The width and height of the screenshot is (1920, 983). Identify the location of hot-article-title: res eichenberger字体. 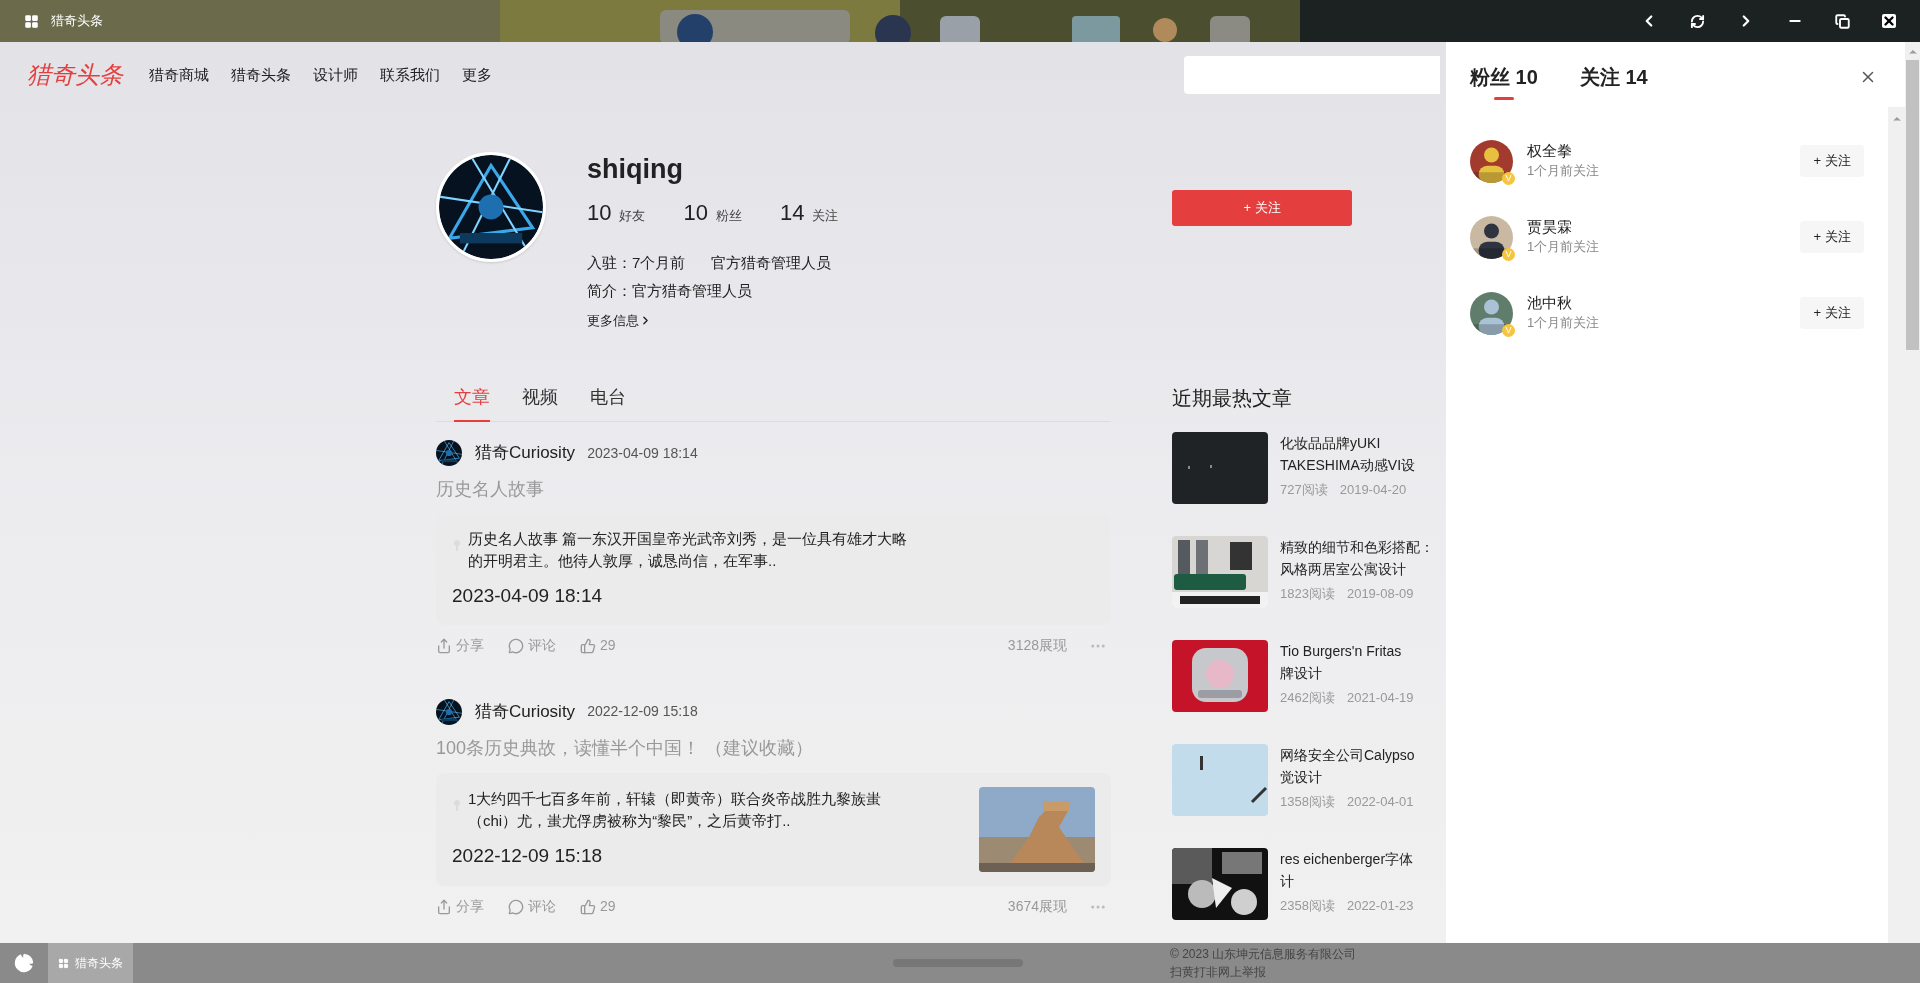
(1363, 859).